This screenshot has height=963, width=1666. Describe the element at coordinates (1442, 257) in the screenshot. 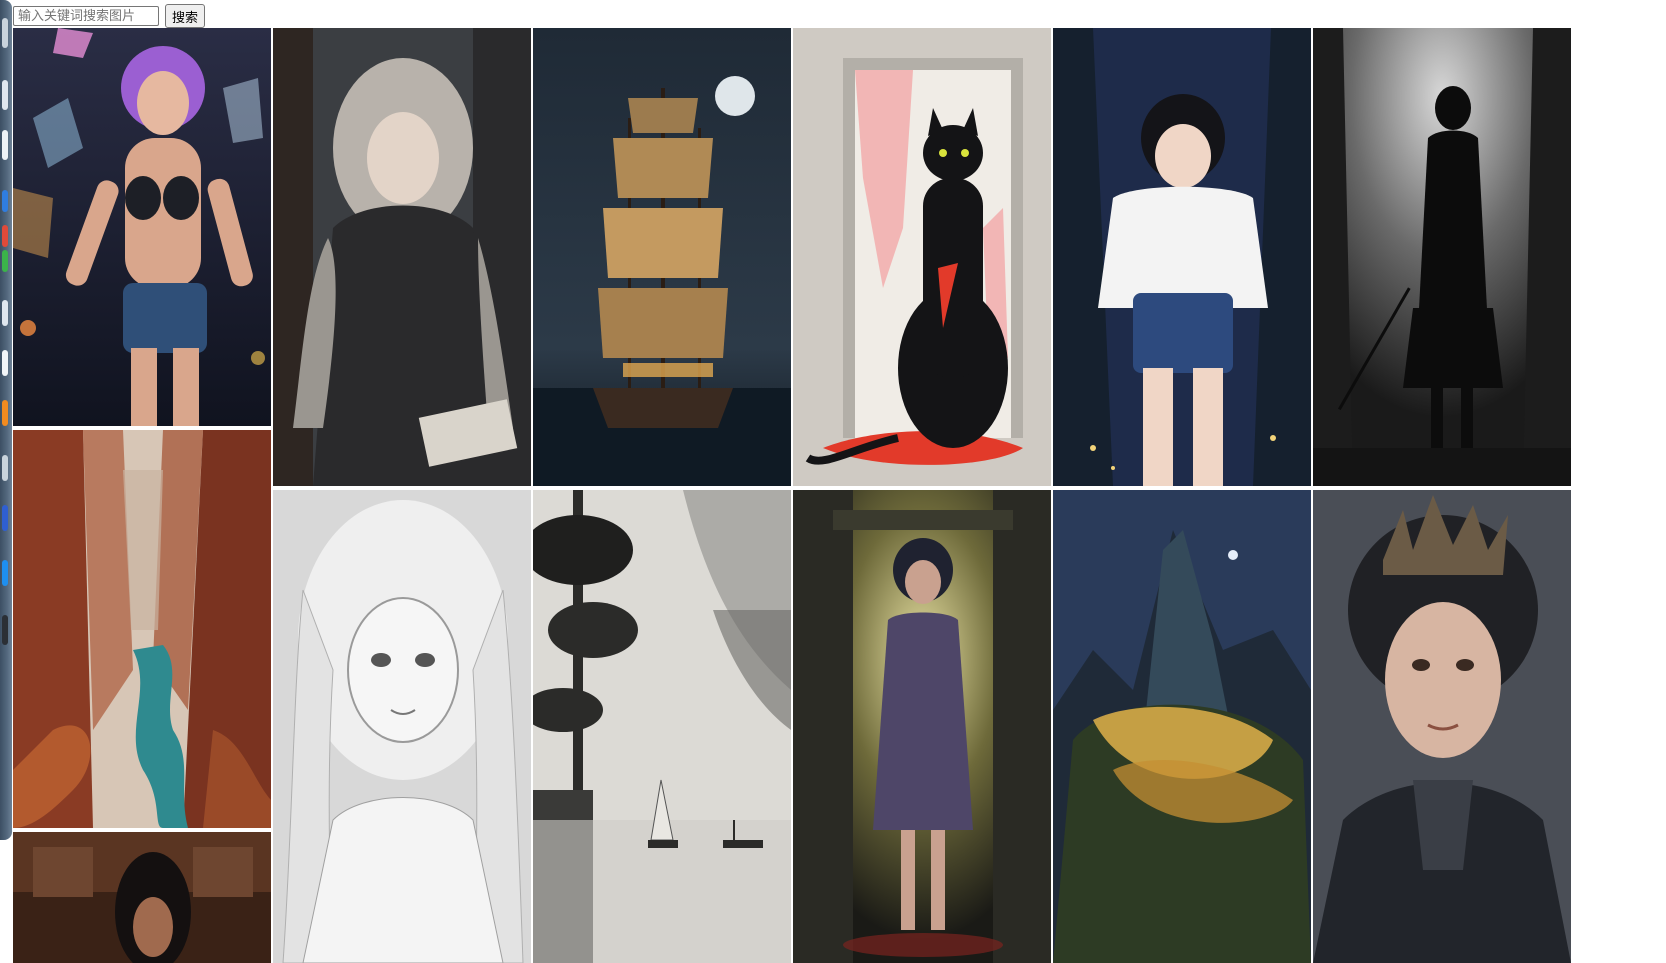

I see `gallery-image-silhouette-sword` at that location.